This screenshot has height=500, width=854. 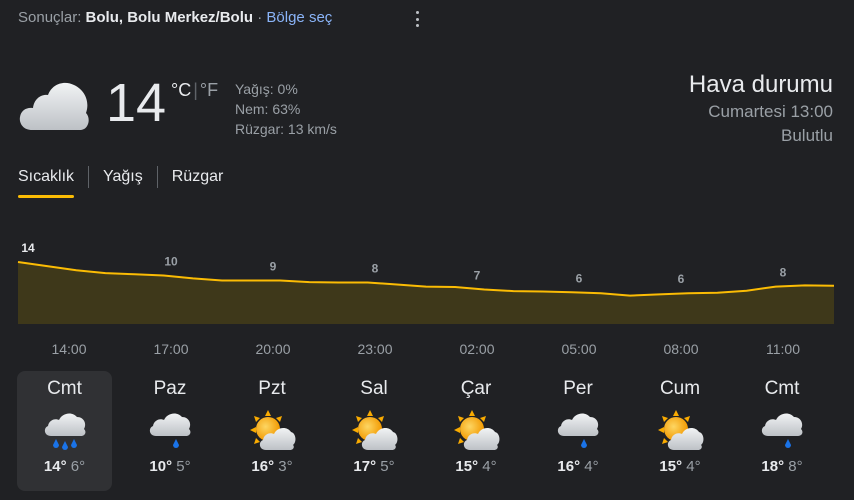 What do you see at coordinates (181, 90) in the screenshot?
I see `celsius-unit-button: °C` at bounding box center [181, 90].